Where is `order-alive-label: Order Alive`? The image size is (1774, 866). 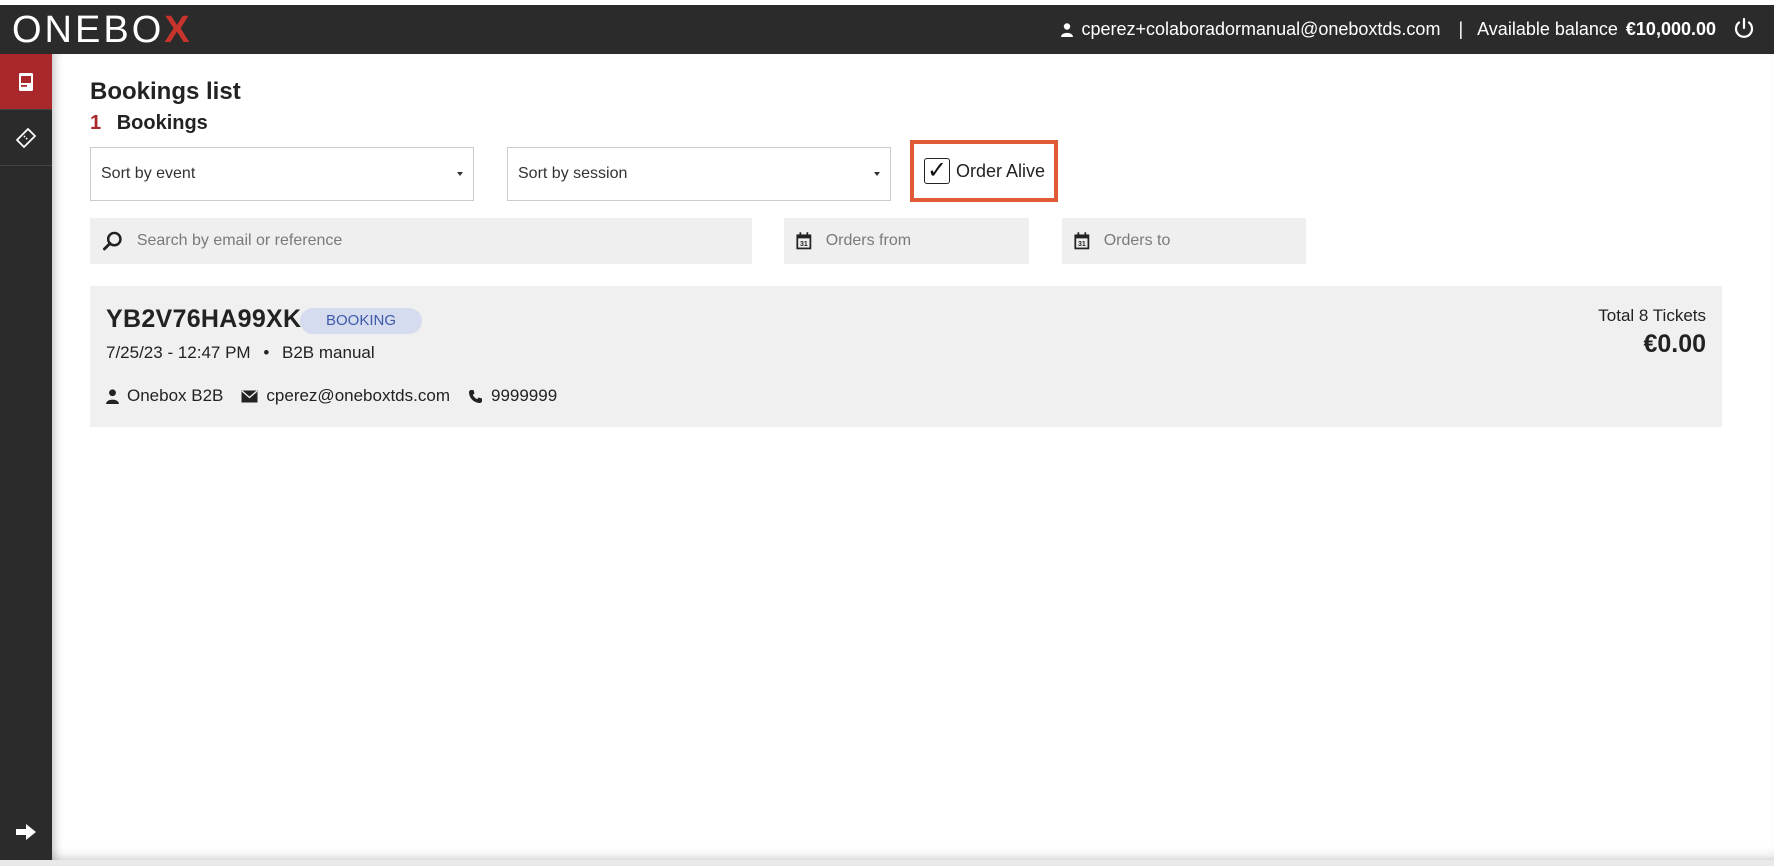 order-alive-label: Order Alive is located at coordinates (1000, 171).